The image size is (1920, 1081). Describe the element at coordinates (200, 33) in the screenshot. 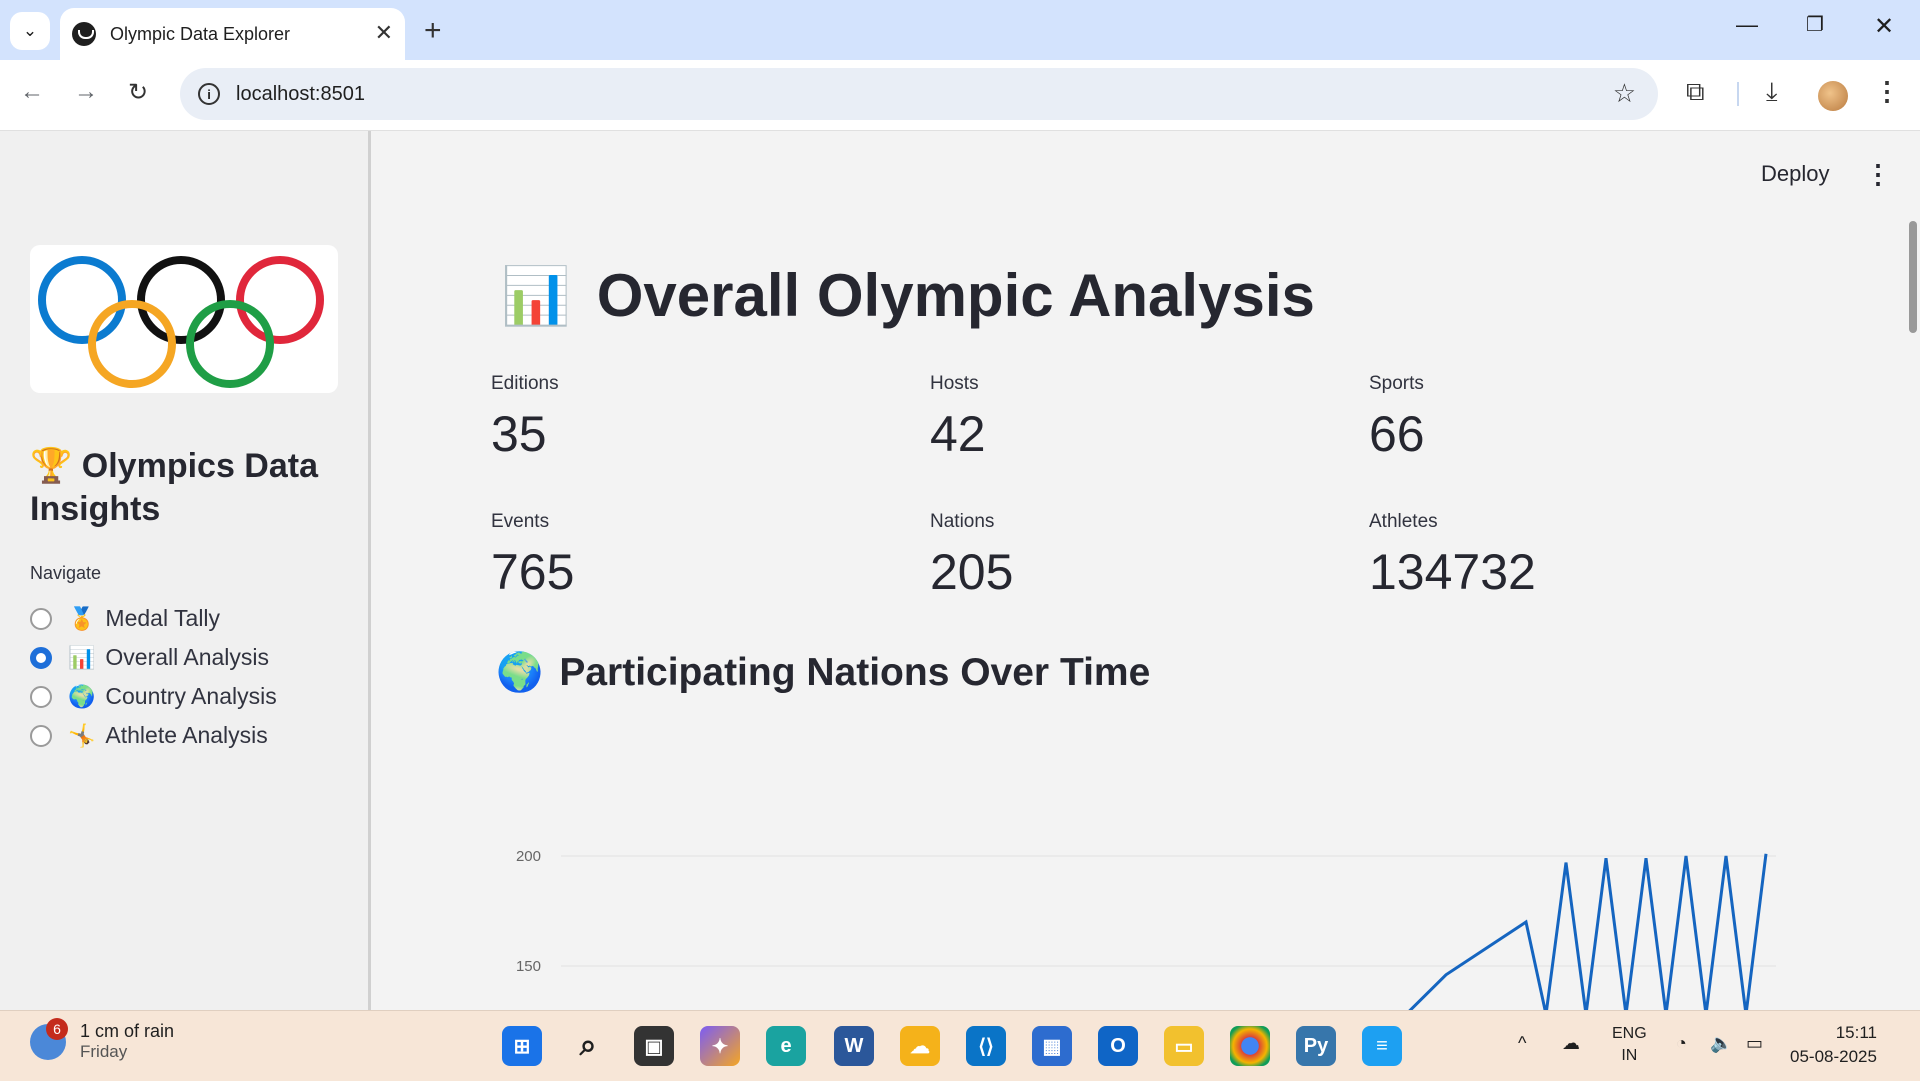

I see `tab-title: Olympic Data Explorer` at that location.